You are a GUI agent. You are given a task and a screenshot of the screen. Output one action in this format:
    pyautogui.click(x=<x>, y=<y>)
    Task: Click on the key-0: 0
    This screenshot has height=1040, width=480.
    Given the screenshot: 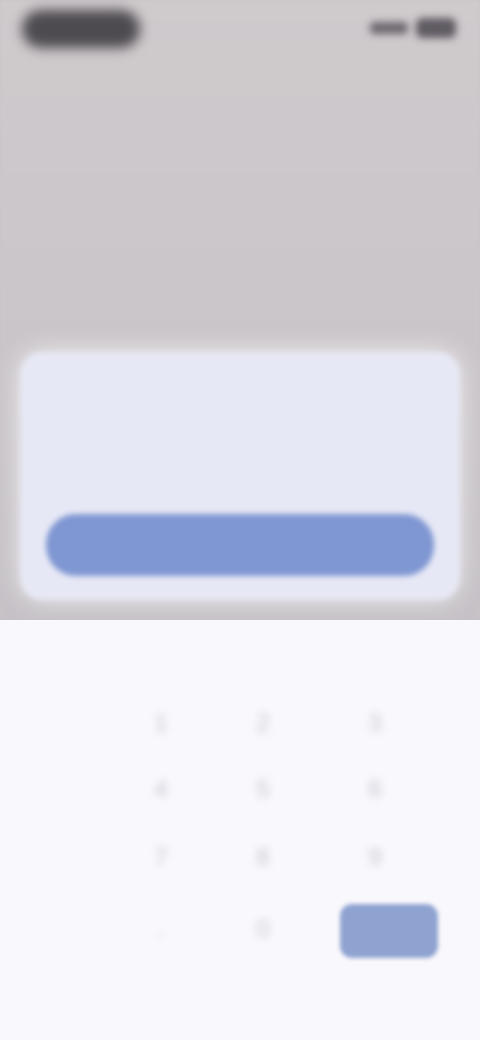 What is the action you would take?
    pyautogui.click(x=263, y=930)
    